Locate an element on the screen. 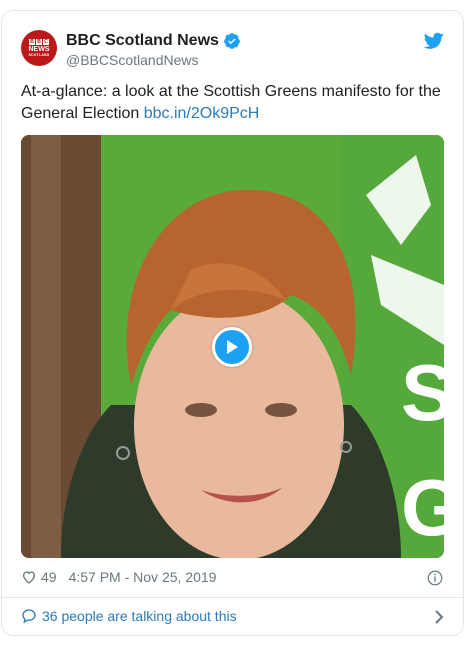 The image size is (465, 646). background-letters-sc: SC is located at coordinates (422, 392).